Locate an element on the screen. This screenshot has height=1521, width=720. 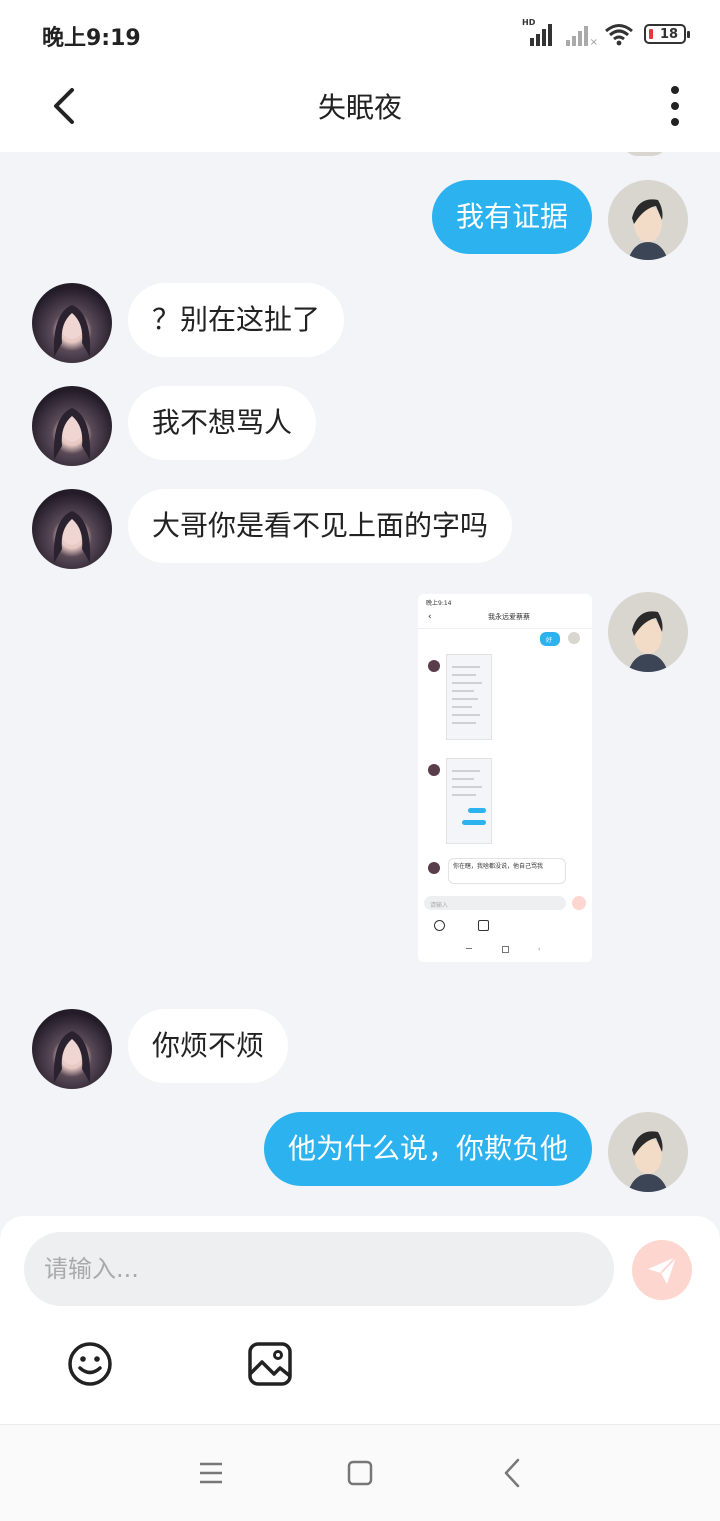
cellular-signal-no-service-icon: × is located at coordinates (581, 35).